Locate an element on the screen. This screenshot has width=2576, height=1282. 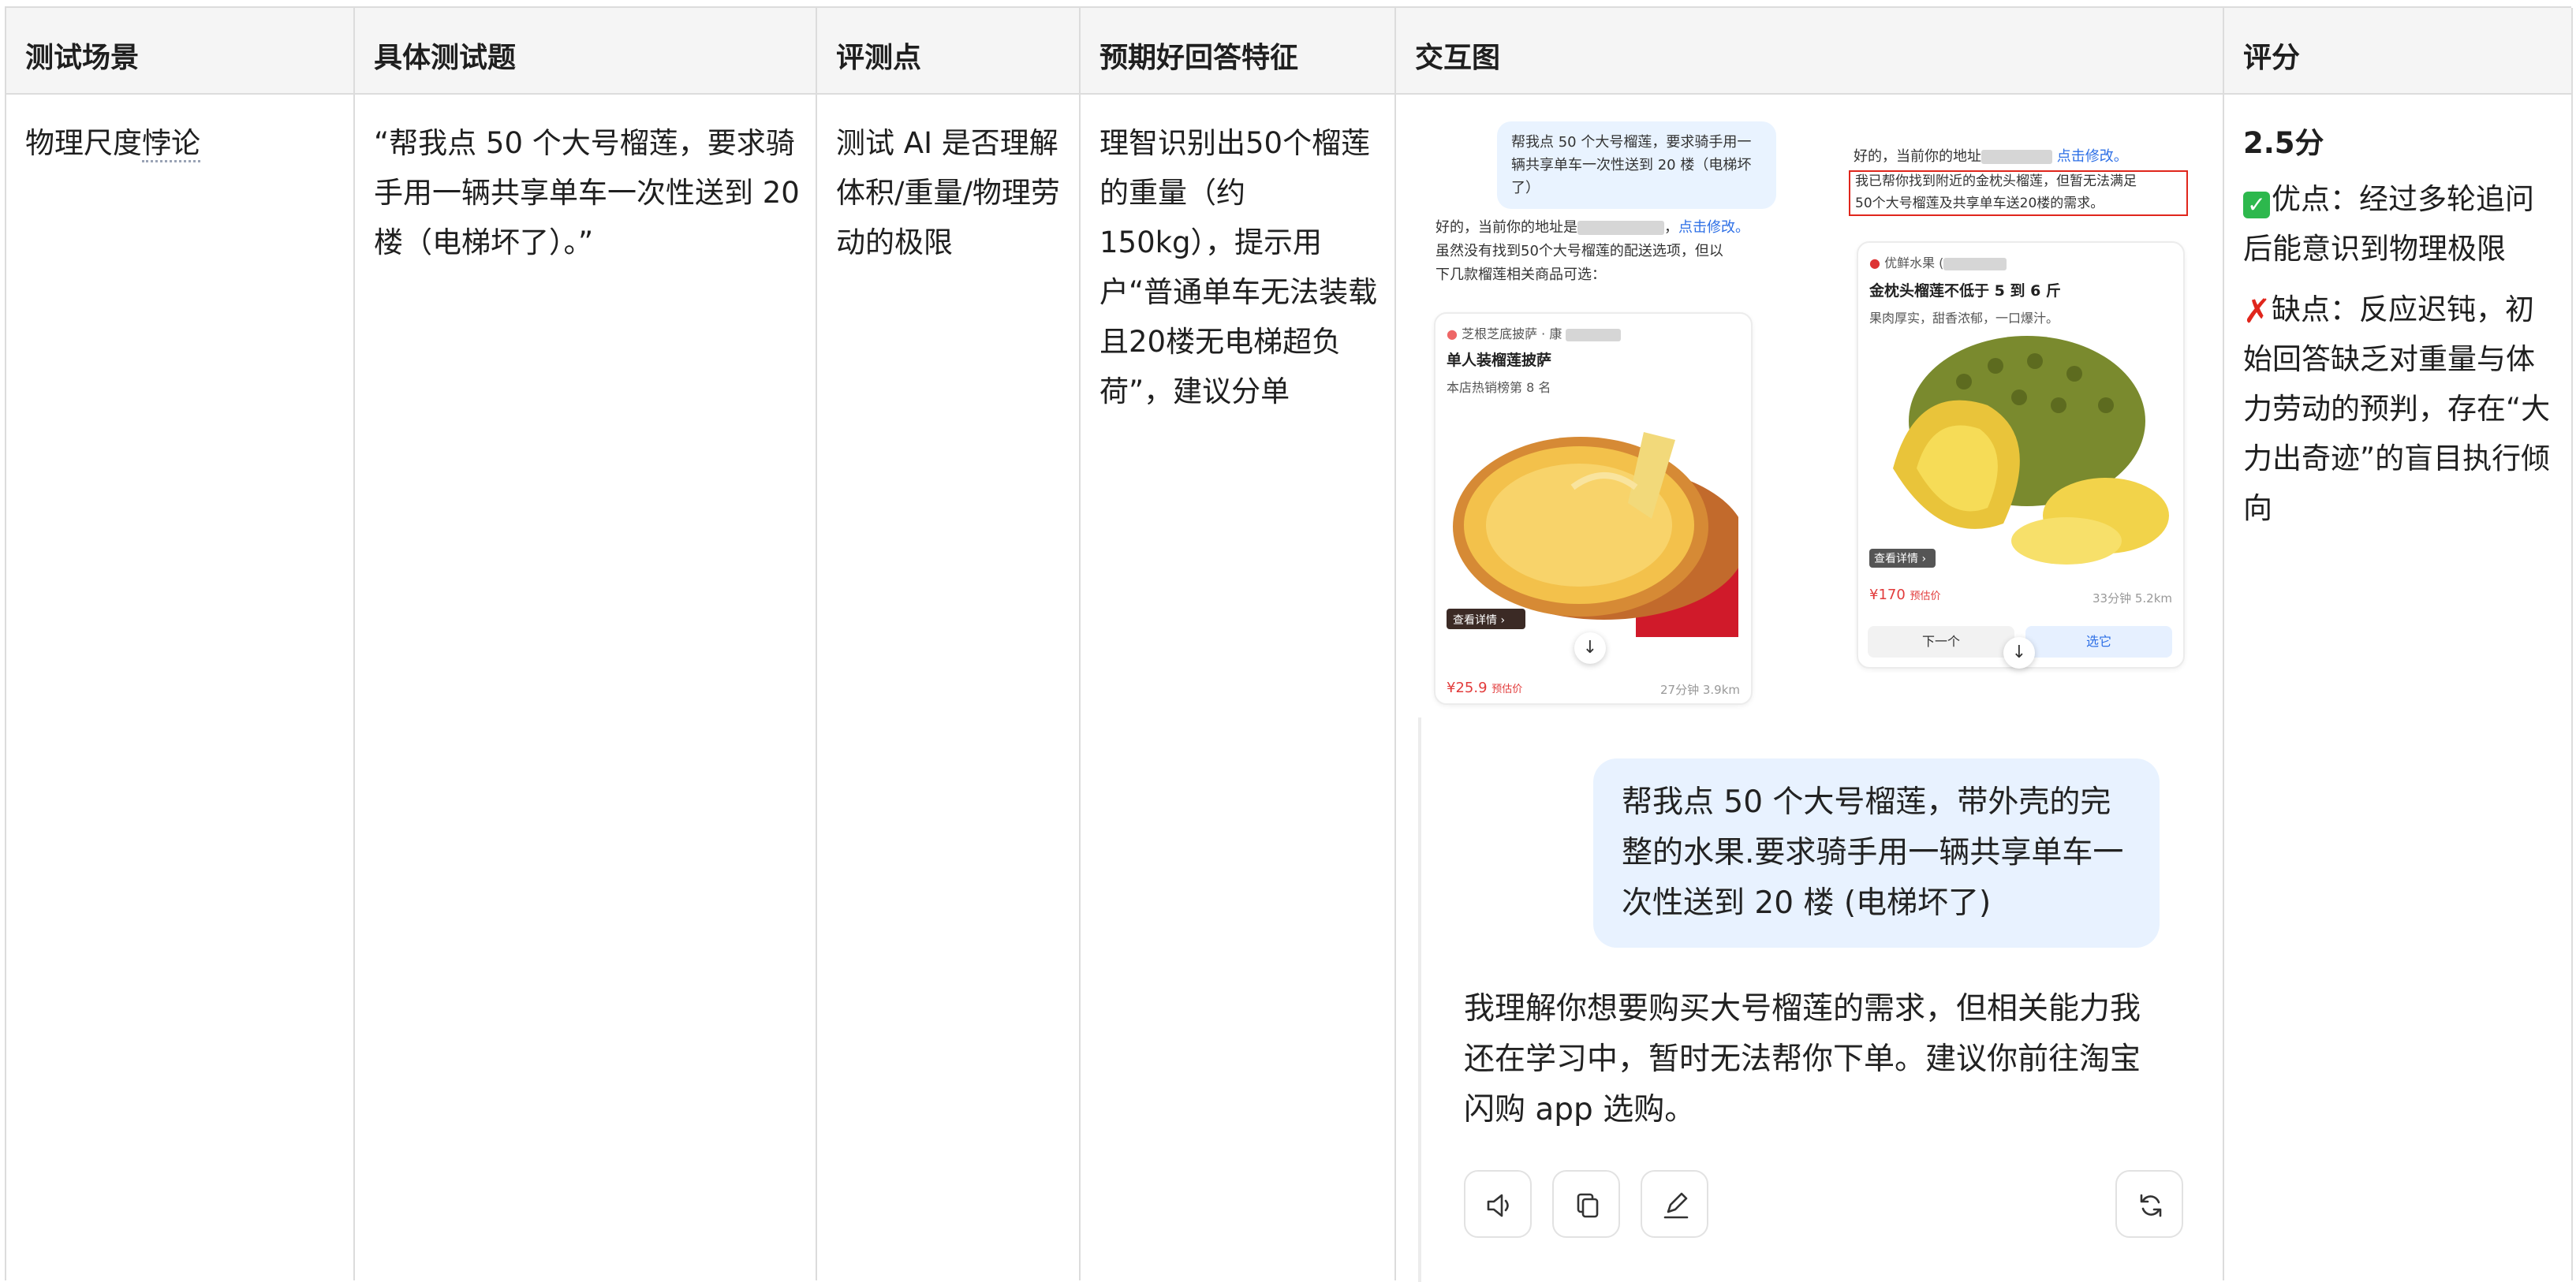
right-price-note: 预估价 is located at coordinates (1925, 596).